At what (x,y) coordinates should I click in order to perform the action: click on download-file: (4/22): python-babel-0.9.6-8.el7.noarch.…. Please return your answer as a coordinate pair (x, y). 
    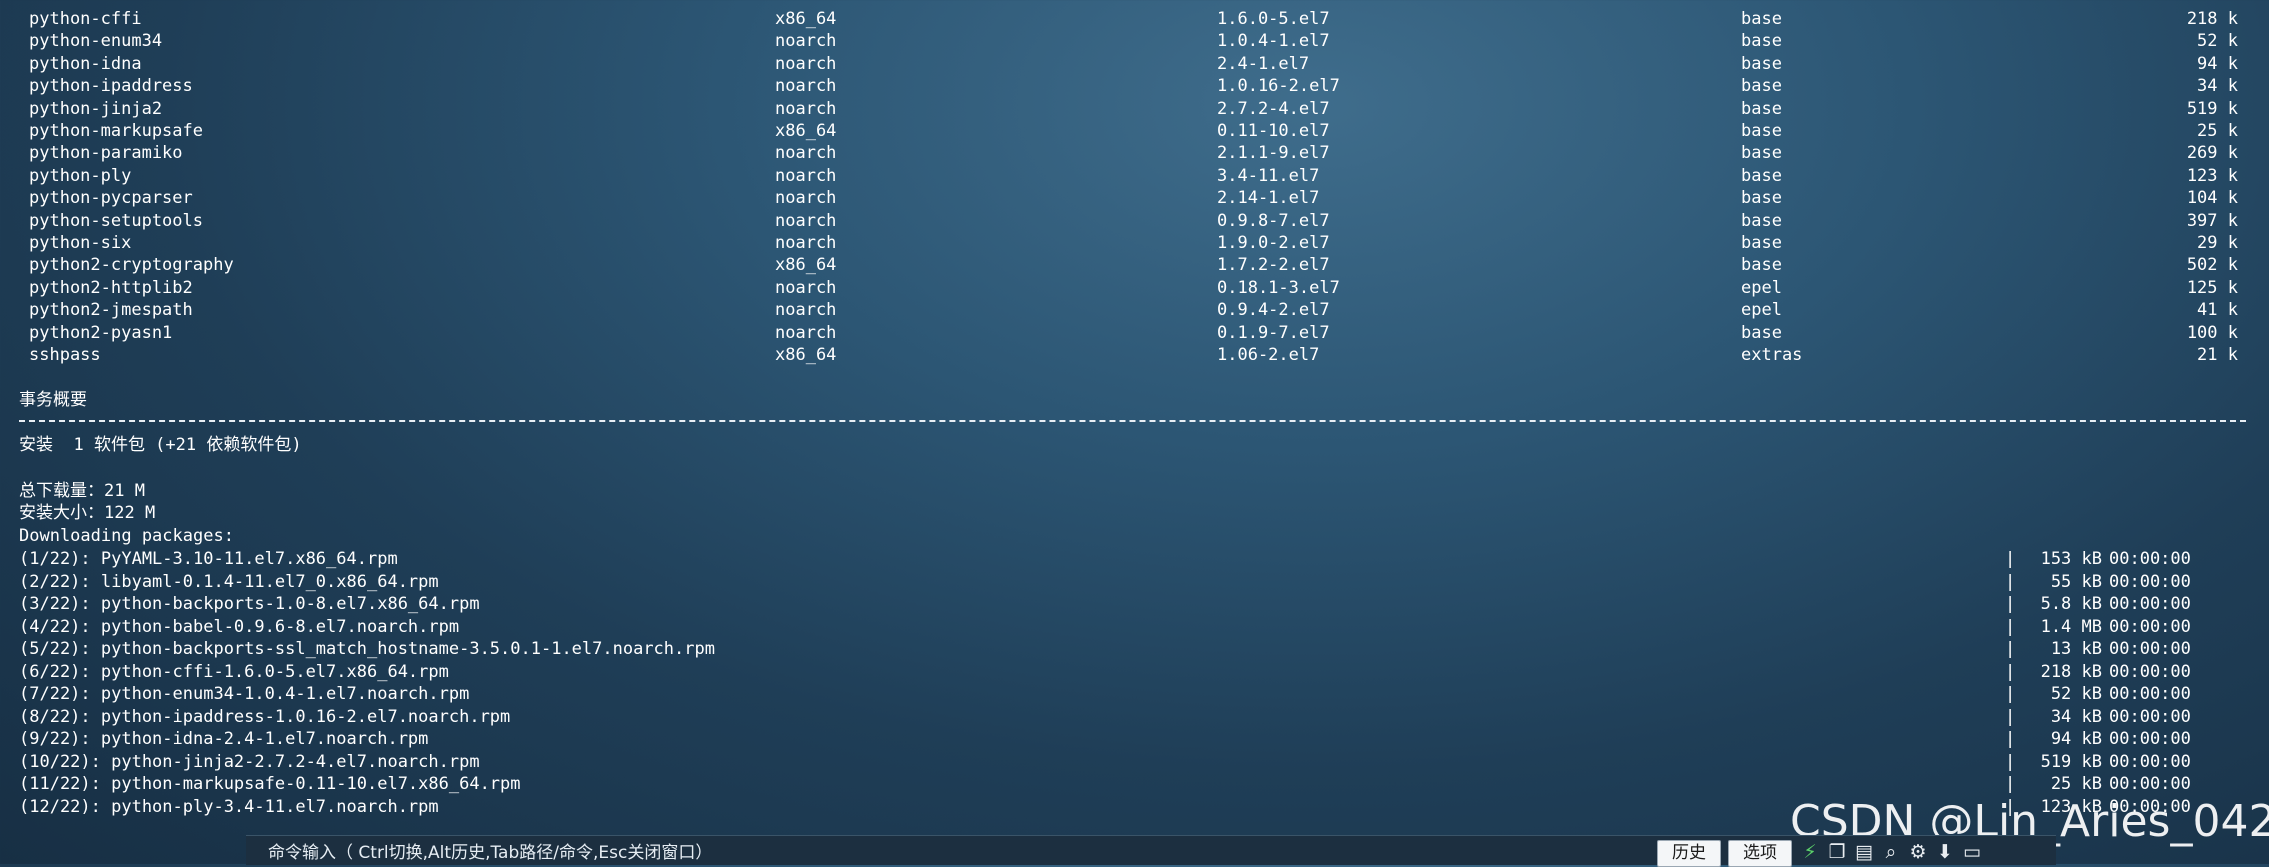
    Looking at the image, I should click on (239, 626).